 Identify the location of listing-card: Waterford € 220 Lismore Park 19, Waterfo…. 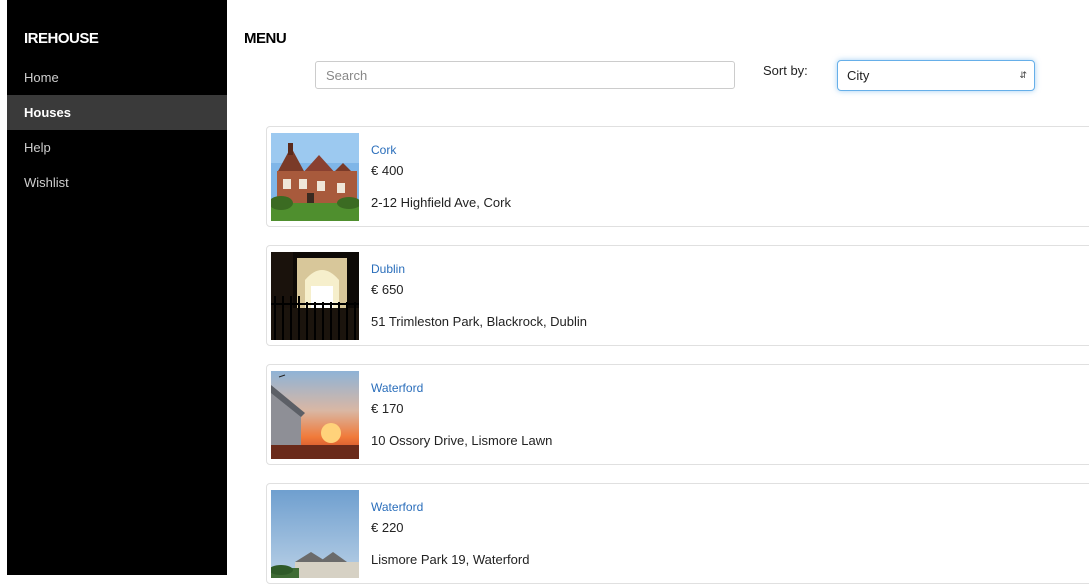
(677, 533).